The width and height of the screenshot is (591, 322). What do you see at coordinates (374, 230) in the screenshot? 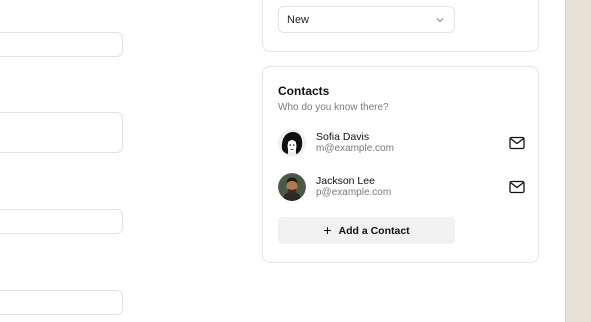
I see `add-contact-label: Add a Contact` at bounding box center [374, 230].